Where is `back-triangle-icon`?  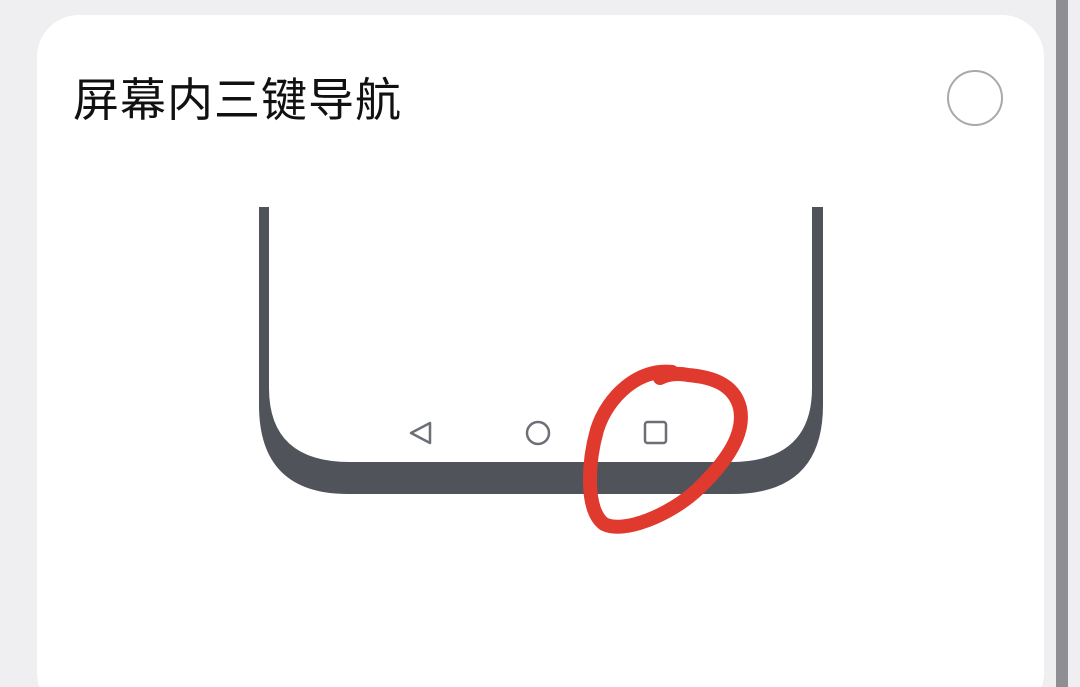
back-triangle-icon is located at coordinates (420, 433).